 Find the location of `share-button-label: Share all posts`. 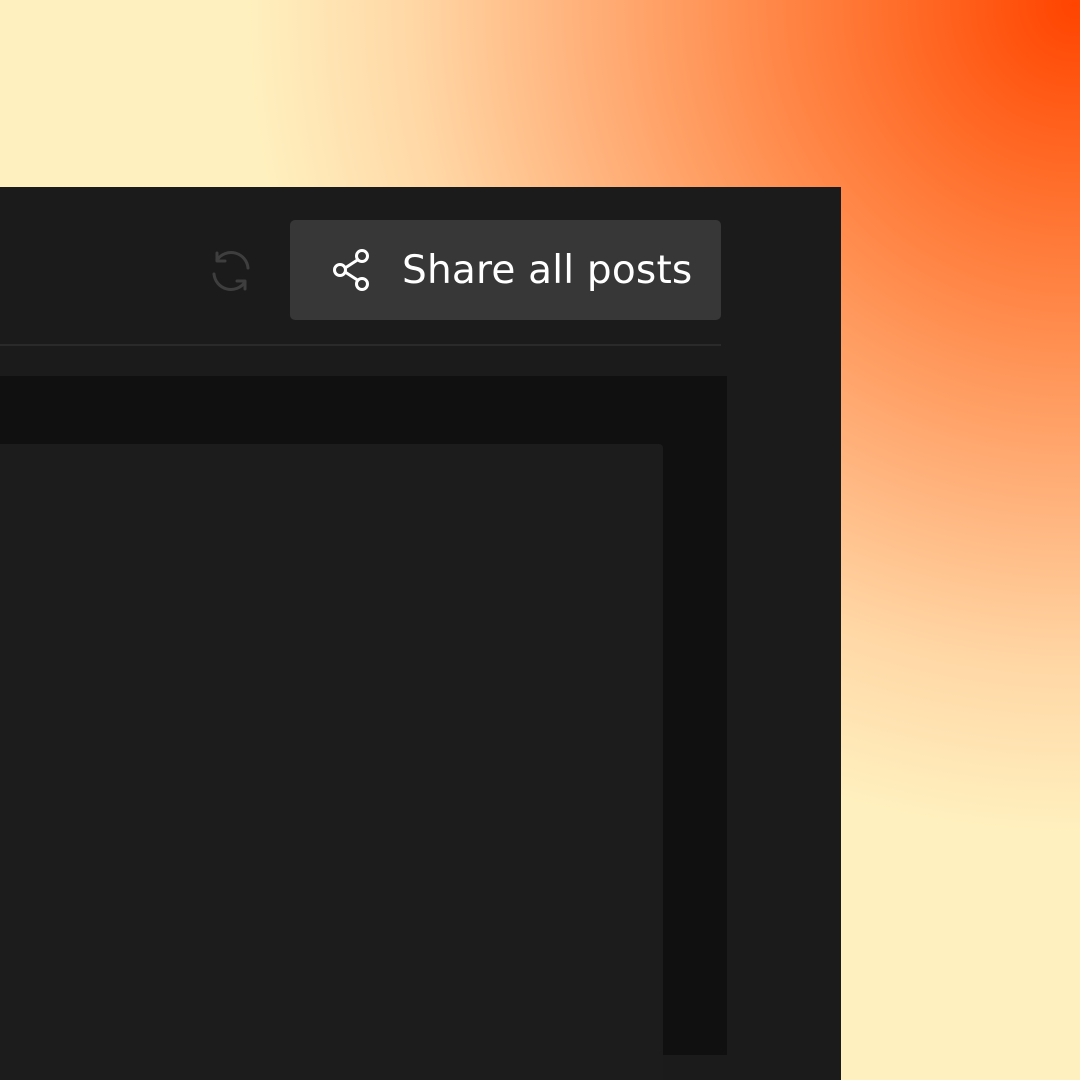

share-button-label: Share all posts is located at coordinates (547, 270).